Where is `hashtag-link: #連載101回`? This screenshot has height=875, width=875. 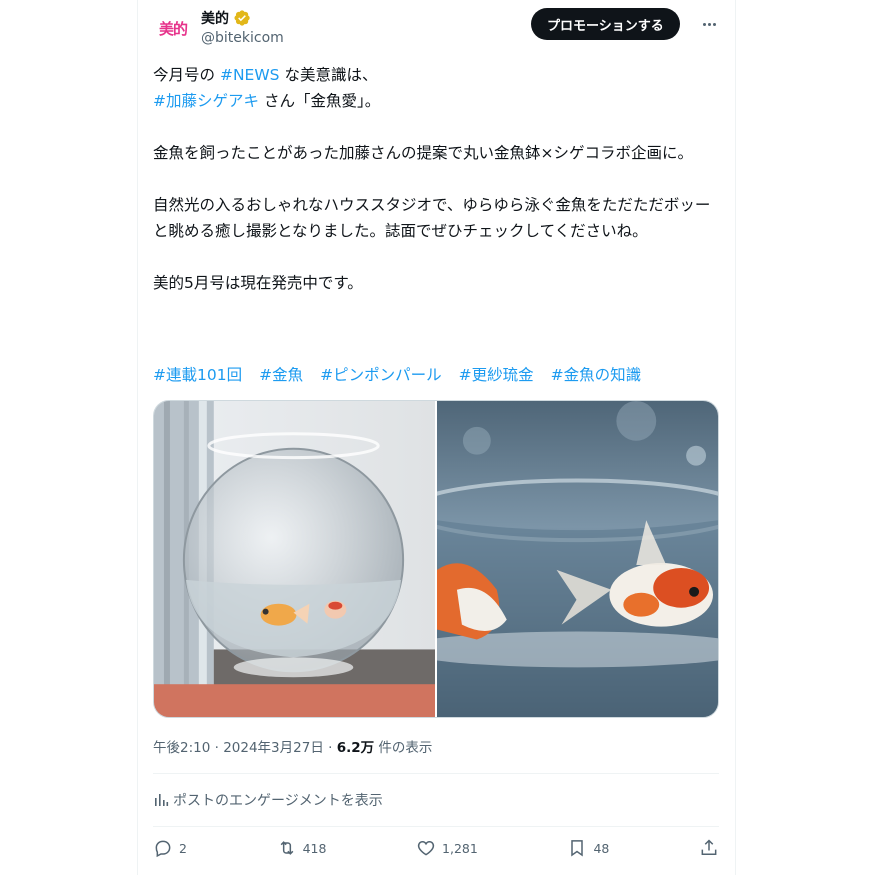 hashtag-link: #連載101回 is located at coordinates (197, 374).